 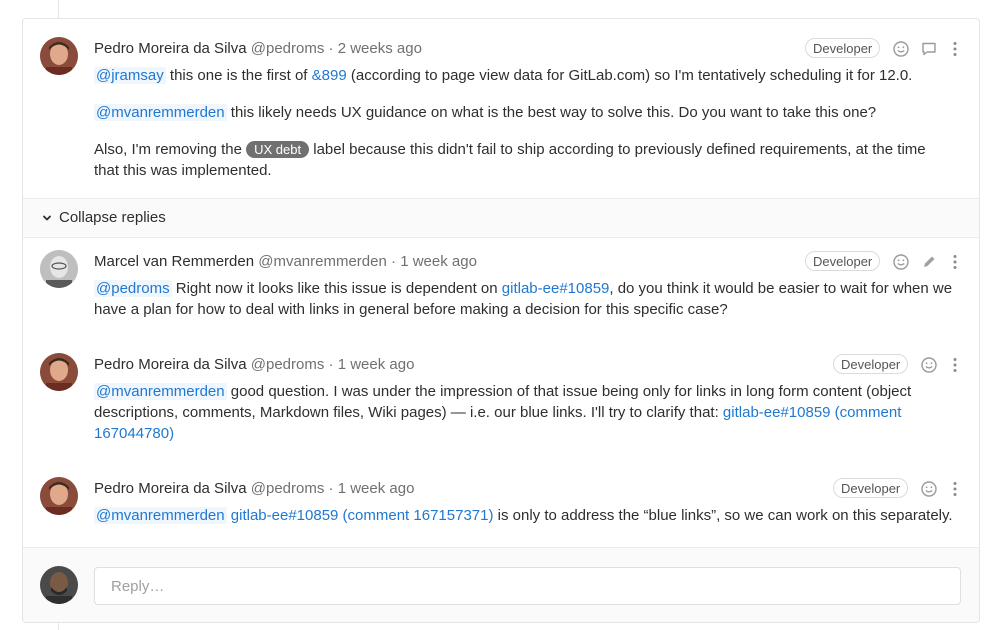 What do you see at coordinates (362, 515) in the screenshot?
I see `comment-link: gitlab-ee#10859 (comment 167157371)` at bounding box center [362, 515].